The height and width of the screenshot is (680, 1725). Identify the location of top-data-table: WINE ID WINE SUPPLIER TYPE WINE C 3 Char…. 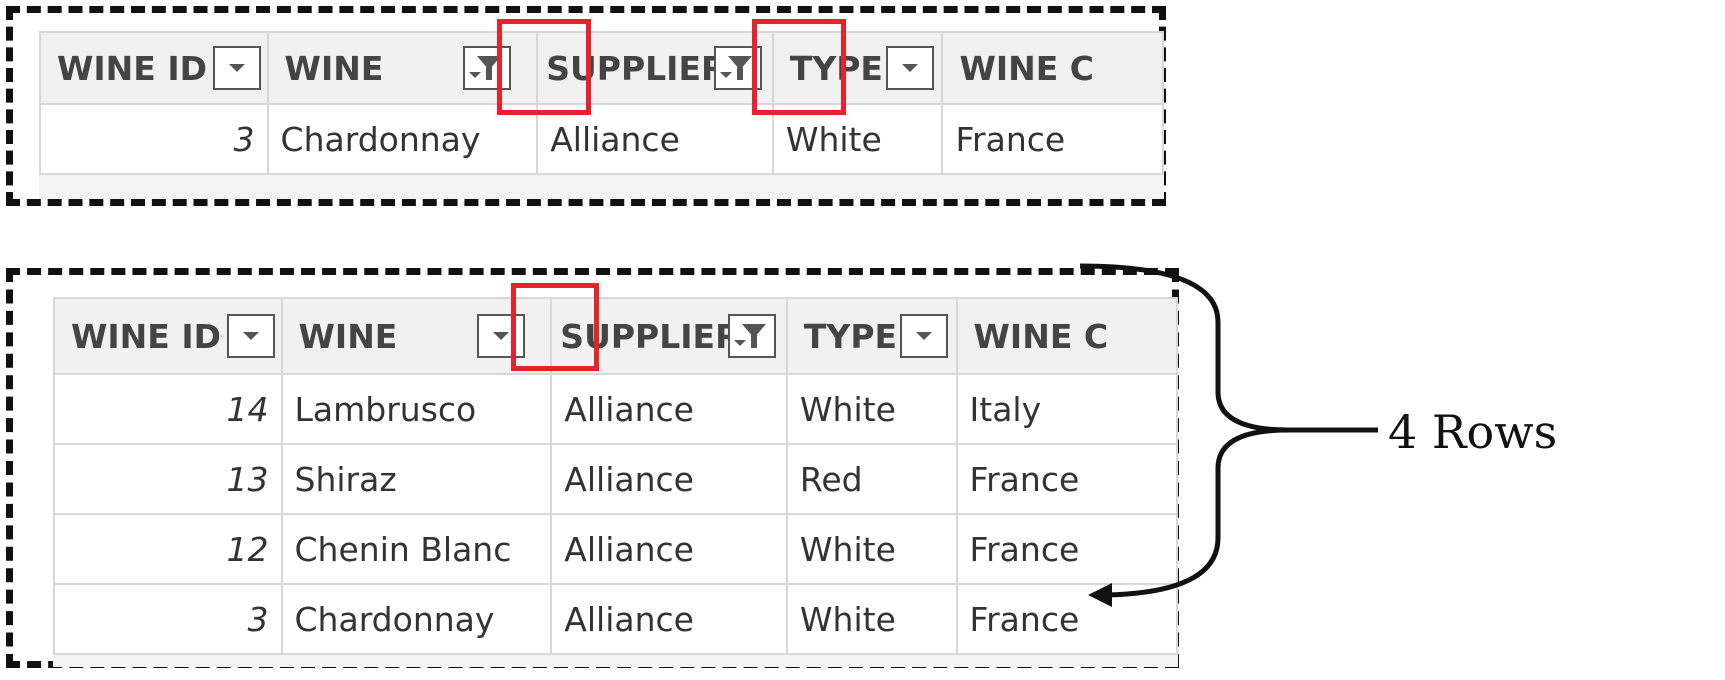
(601, 103).